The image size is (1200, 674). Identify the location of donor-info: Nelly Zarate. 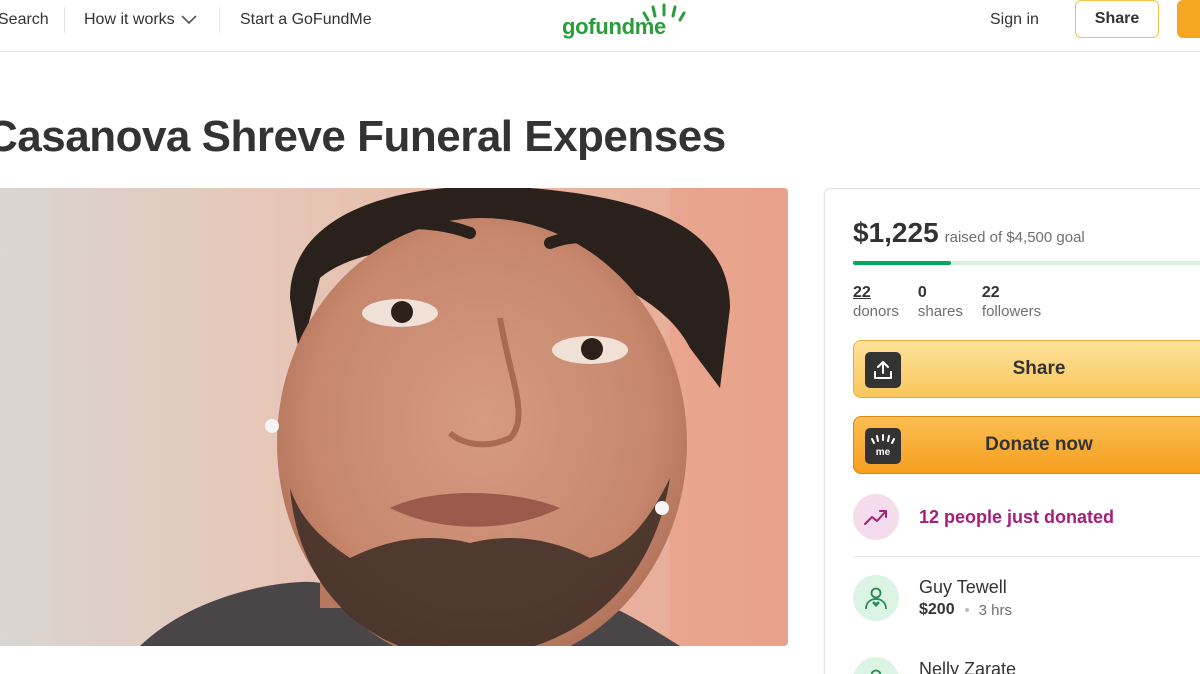
(967, 665).